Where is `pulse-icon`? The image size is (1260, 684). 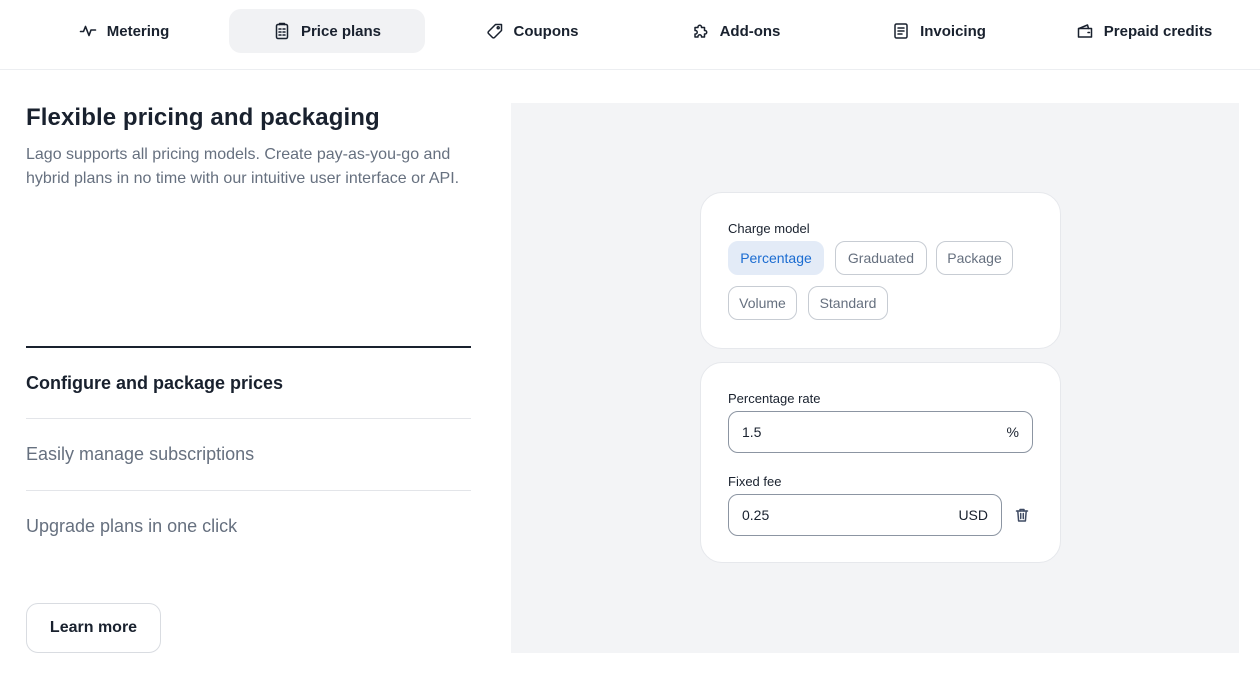 pulse-icon is located at coordinates (88, 31).